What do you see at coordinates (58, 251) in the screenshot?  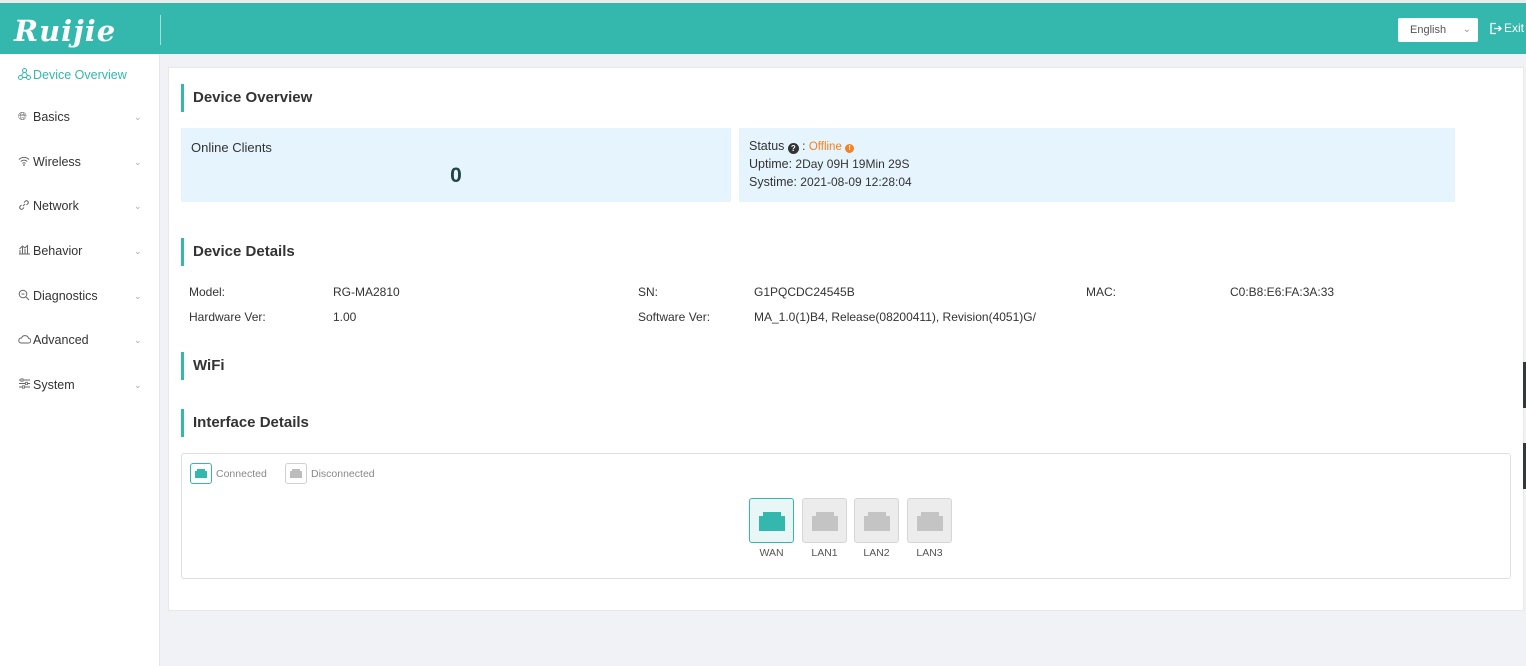 I see `sidebar-item-label: Behavior` at bounding box center [58, 251].